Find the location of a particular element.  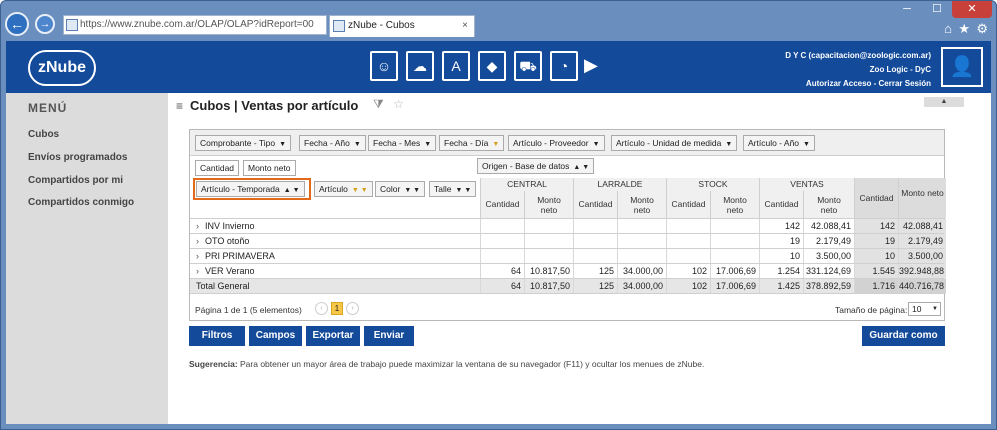

favorites-star-icon: ★ is located at coordinates (964, 29).